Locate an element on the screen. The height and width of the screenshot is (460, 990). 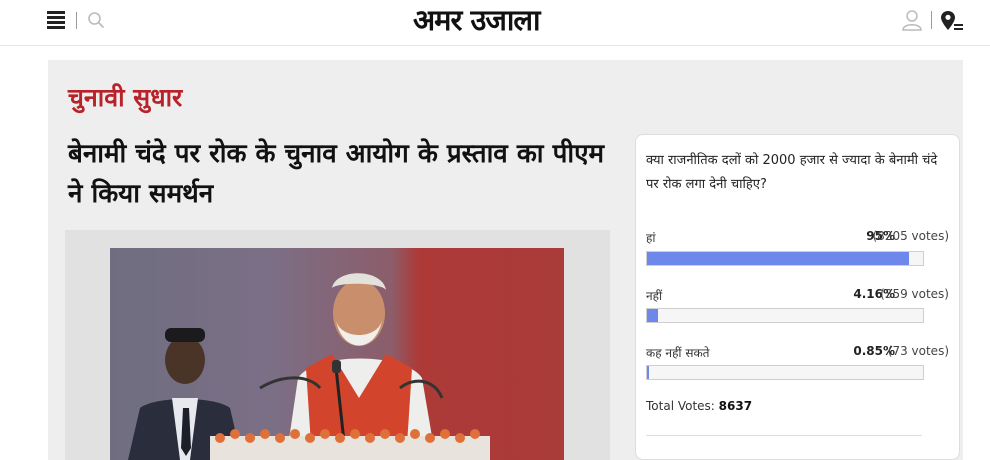
article-category: चुनावी सुधार is located at coordinates (125, 98).